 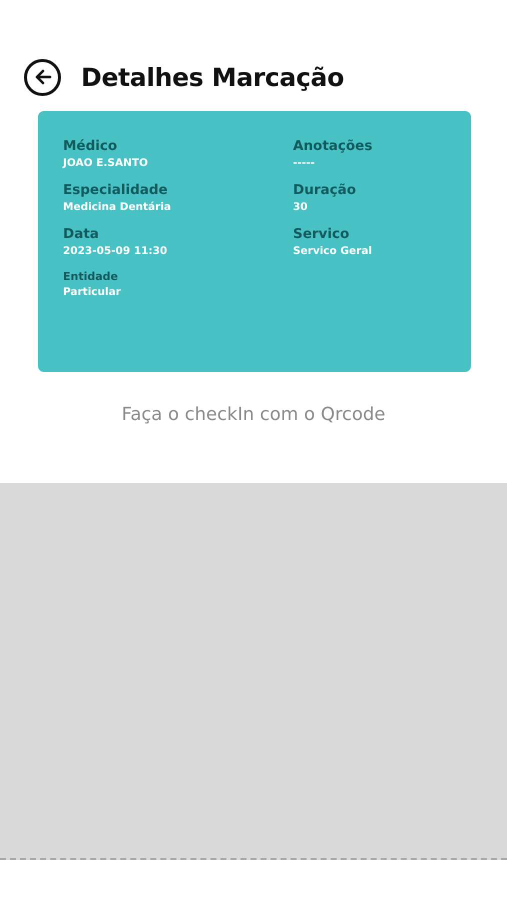 What do you see at coordinates (115, 251) in the screenshot?
I see `field-value: 2023-05-09 11:30` at bounding box center [115, 251].